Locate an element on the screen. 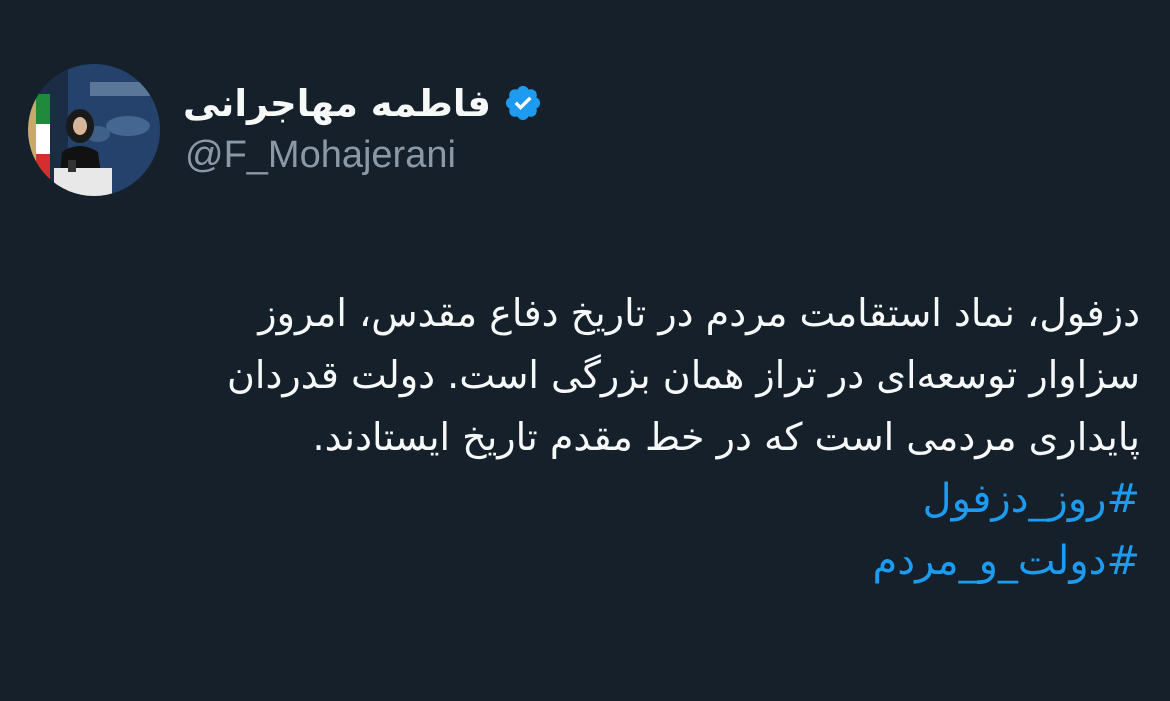  author-display-name: فاطمه مهاجرانی is located at coordinates (337, 103).